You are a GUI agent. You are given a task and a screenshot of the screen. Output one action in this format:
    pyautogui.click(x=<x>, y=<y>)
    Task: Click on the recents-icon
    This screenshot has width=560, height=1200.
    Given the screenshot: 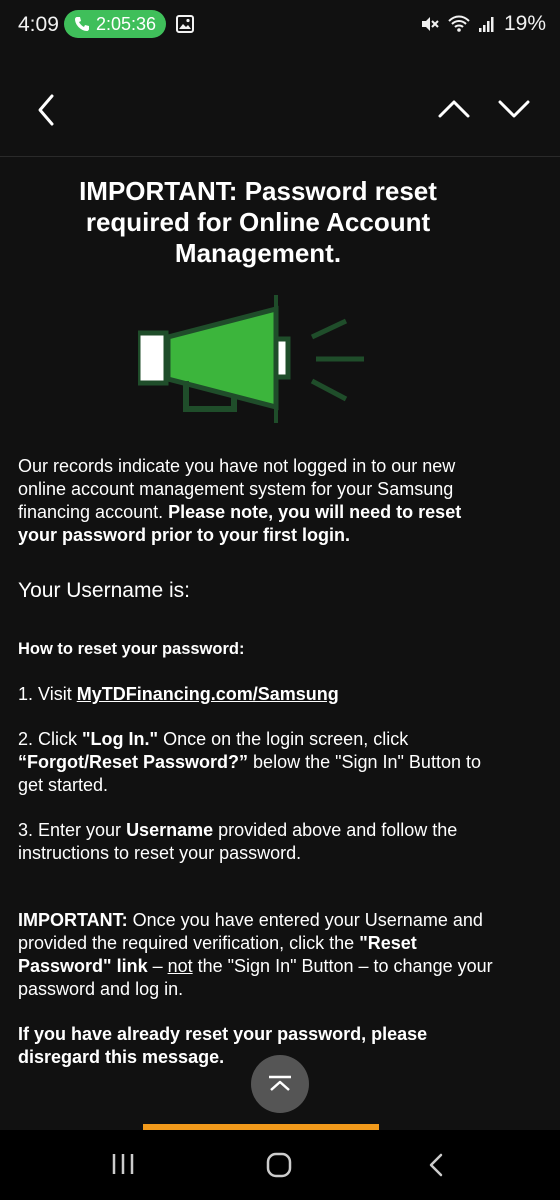 What is the action you would take?
    pyautogui.click(x=123, y=1164)
    